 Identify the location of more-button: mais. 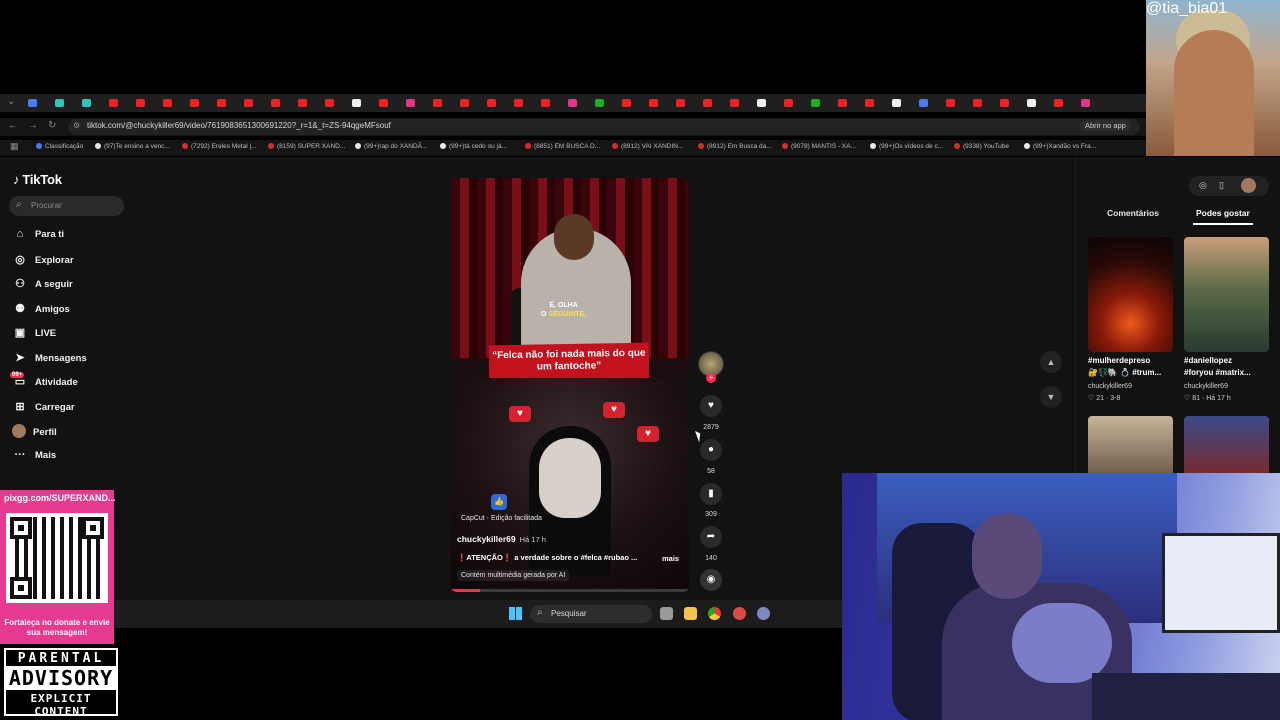
(670, 558).